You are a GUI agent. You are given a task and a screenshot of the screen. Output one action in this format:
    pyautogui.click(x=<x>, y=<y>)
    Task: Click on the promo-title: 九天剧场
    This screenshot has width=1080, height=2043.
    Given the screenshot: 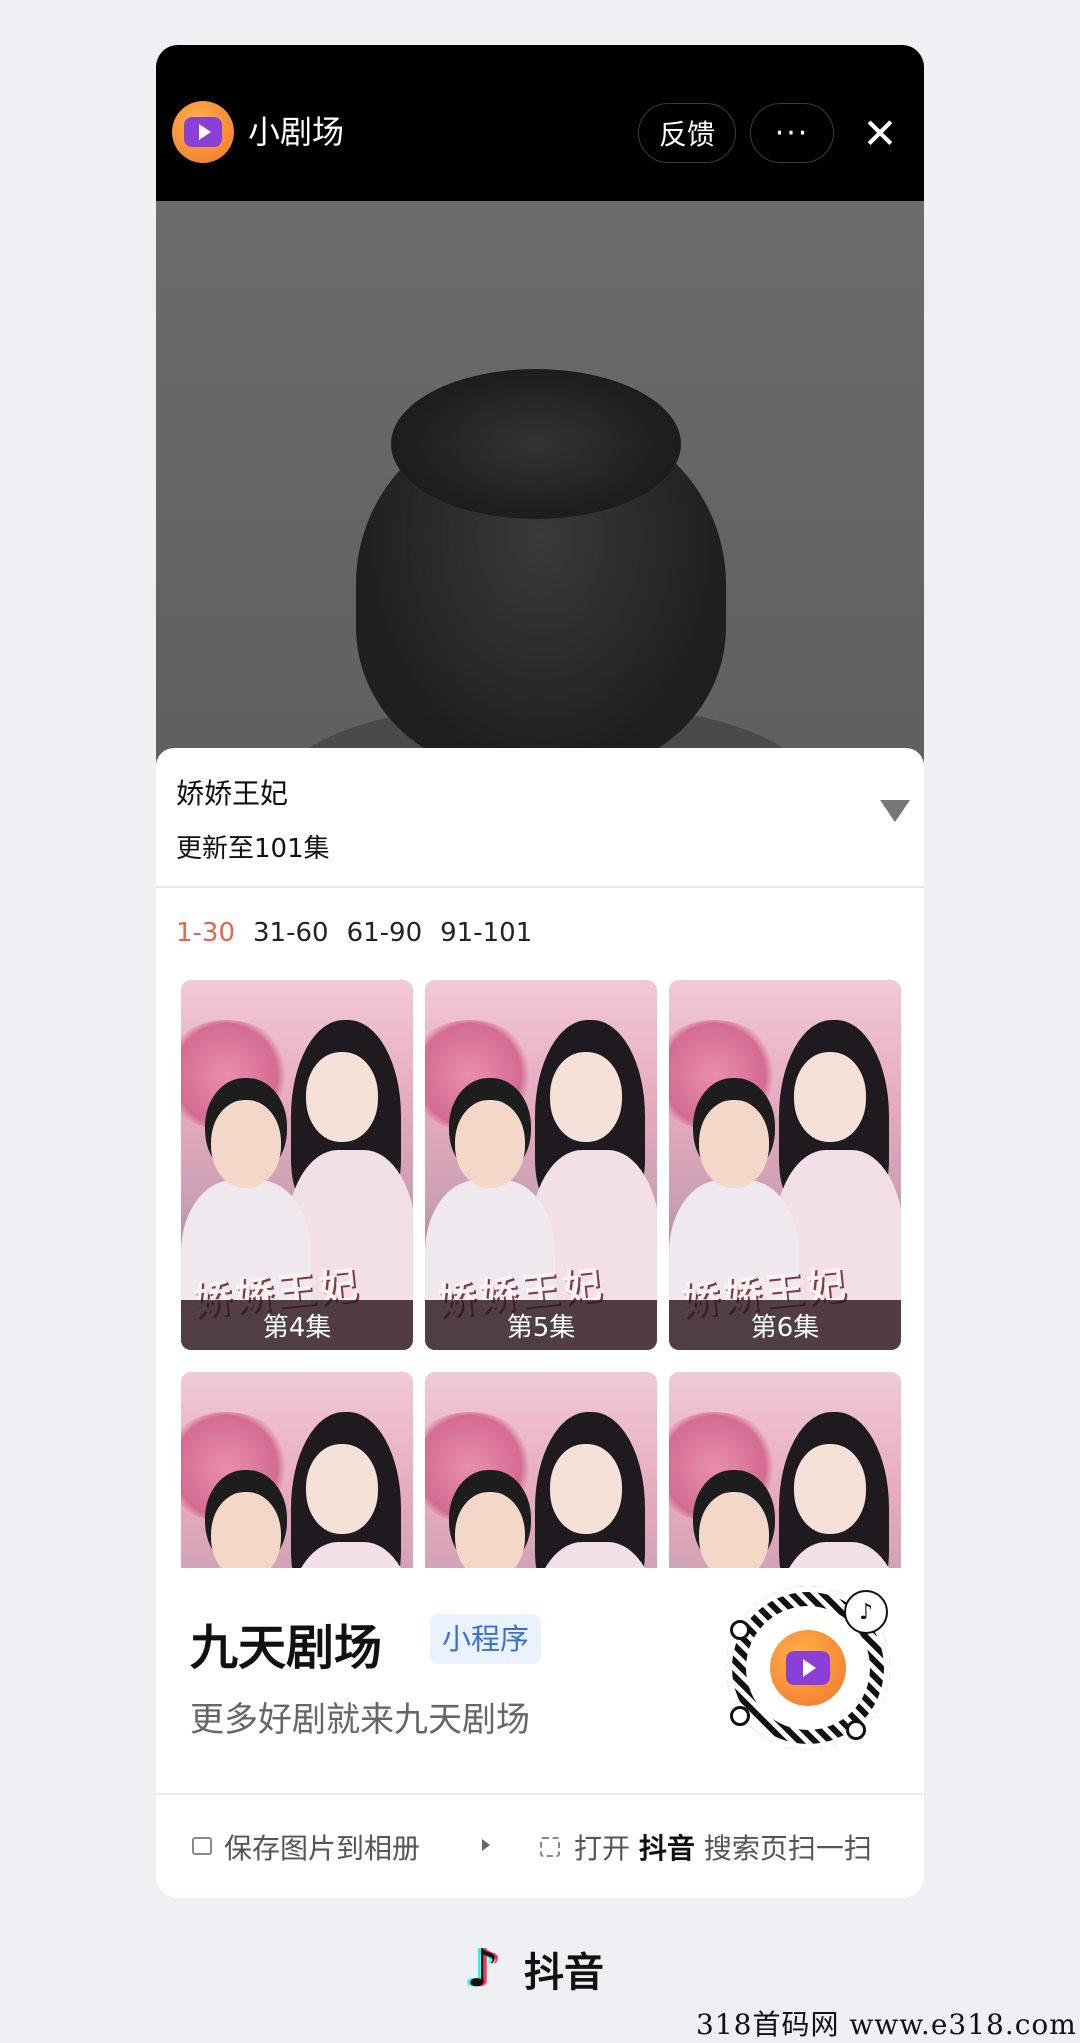 What is the action you would take?
    pyautogui.click(x=286, y=1648)
    